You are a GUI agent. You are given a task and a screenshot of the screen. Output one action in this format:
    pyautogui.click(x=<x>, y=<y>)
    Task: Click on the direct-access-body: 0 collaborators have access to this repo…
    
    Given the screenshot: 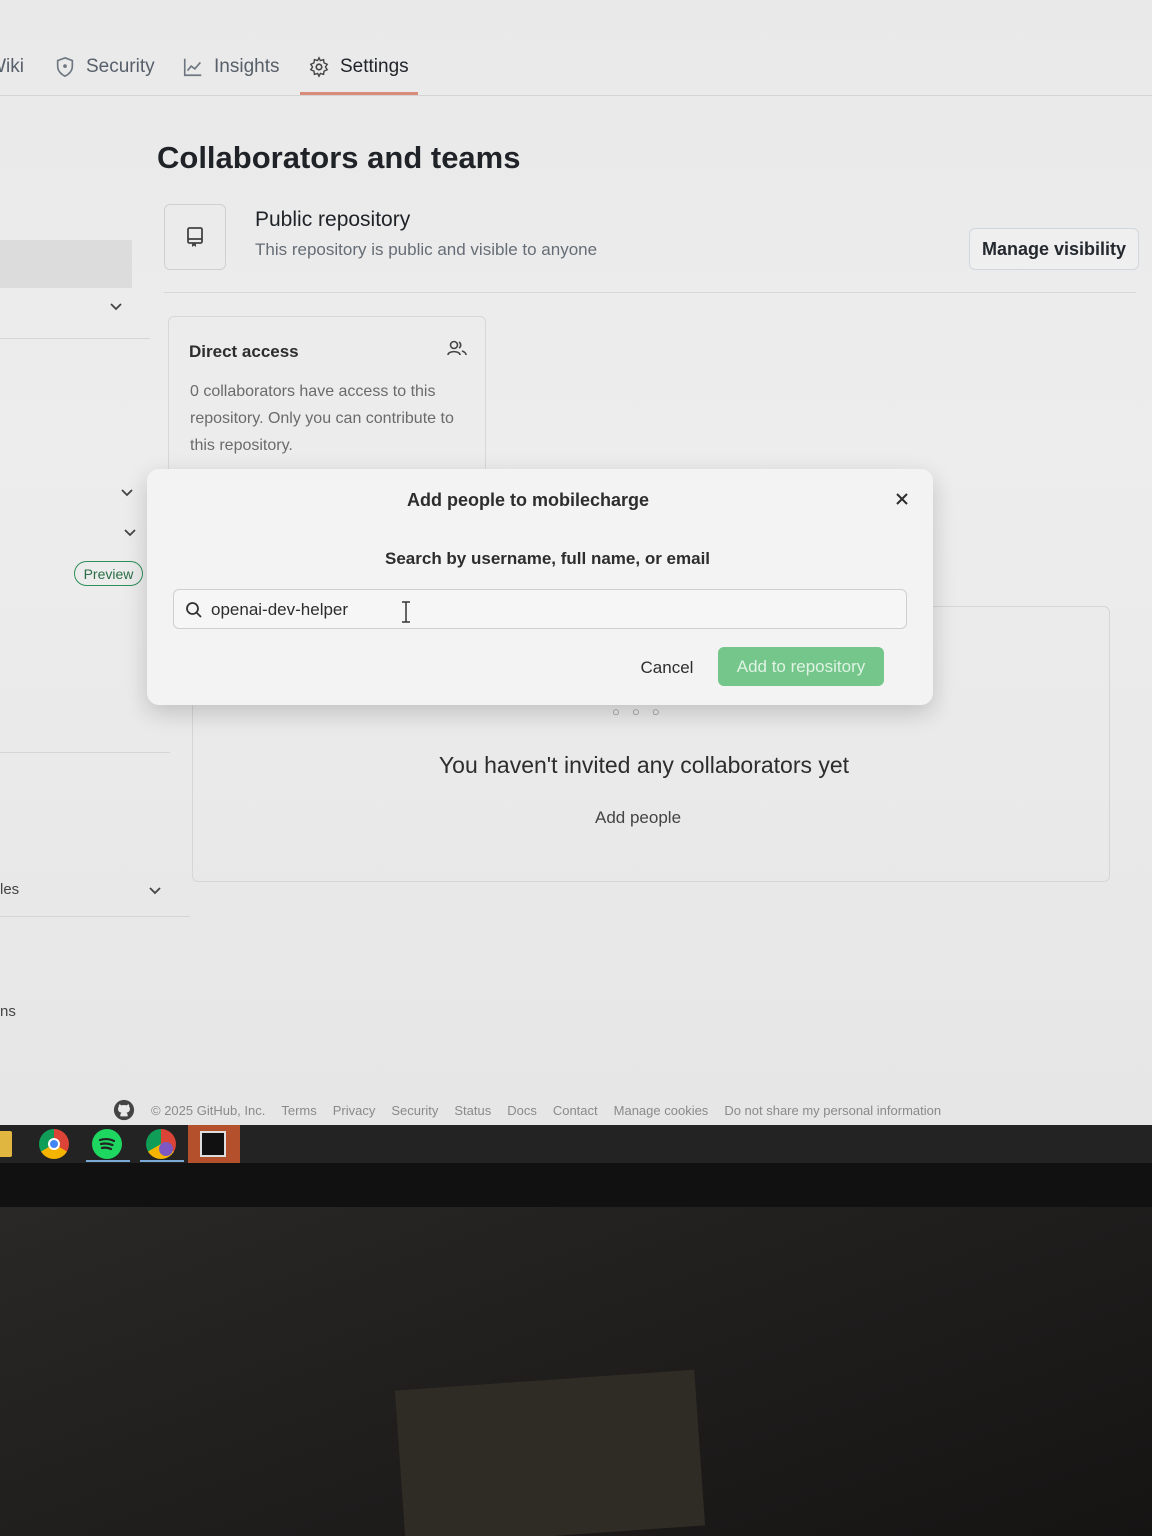 What is the action you would take?
    pyautogui.click(x=322, y=418)
    